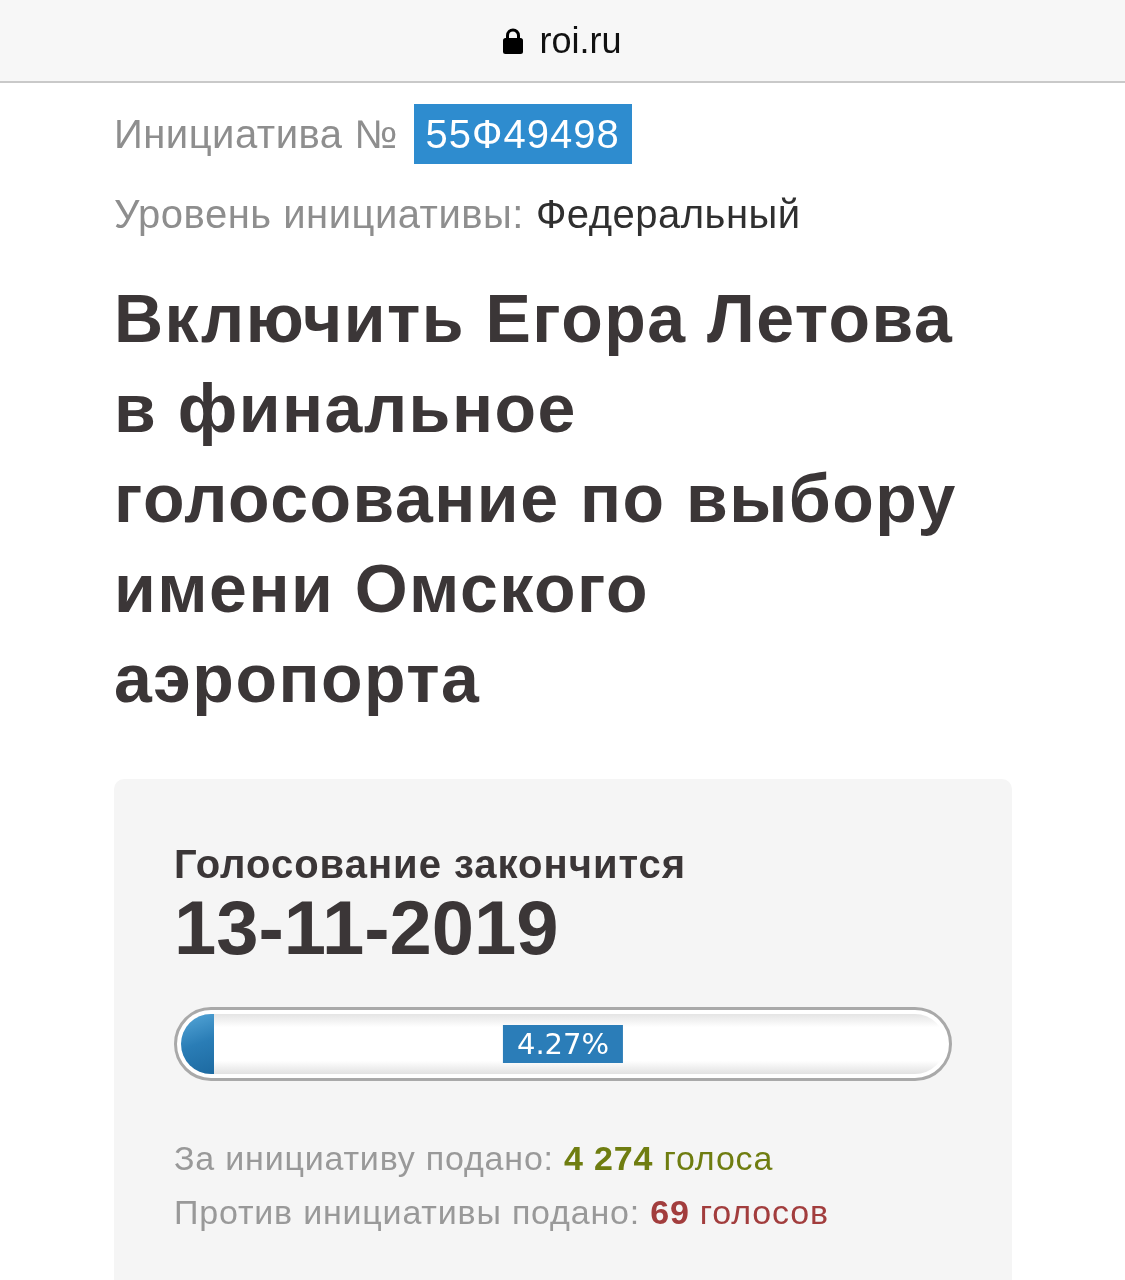 Image resolution: width=1125 pixels, height=1280 pixels. I want to click on voting-end-label: Голосование закончится, so click(431, 864).